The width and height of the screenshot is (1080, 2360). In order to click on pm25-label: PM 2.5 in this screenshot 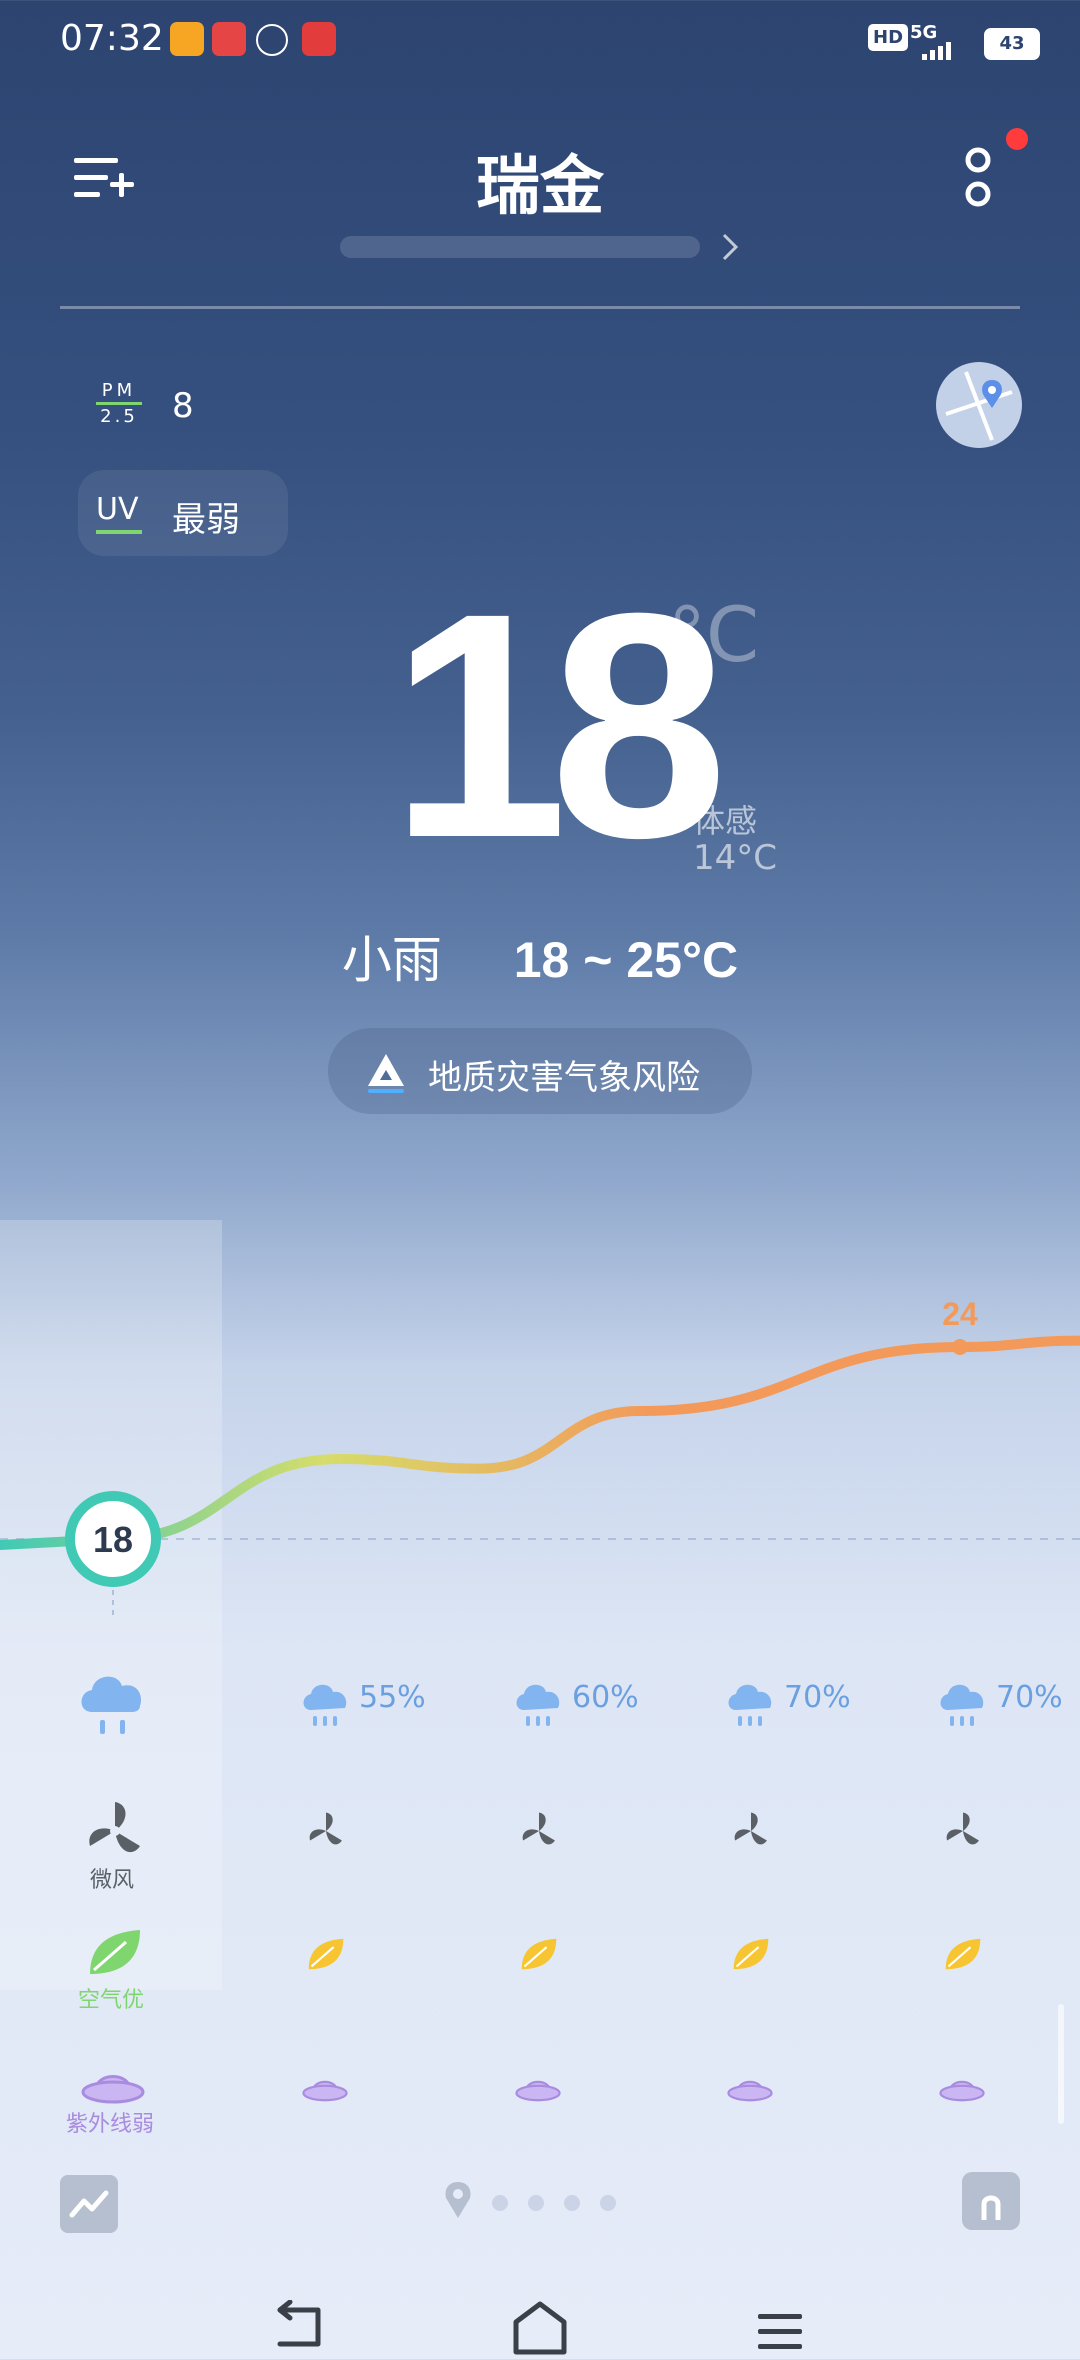, I will do `click(119, 403)`.